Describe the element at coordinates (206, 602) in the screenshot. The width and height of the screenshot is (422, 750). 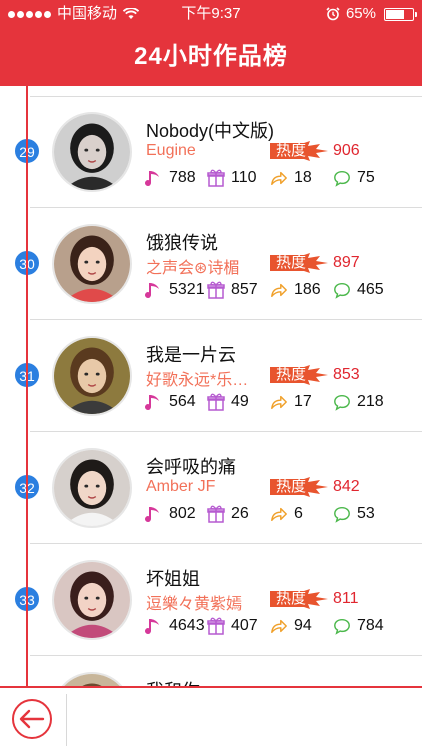
I see `artist-name: 逗樂々黄紫嫣` at that location.